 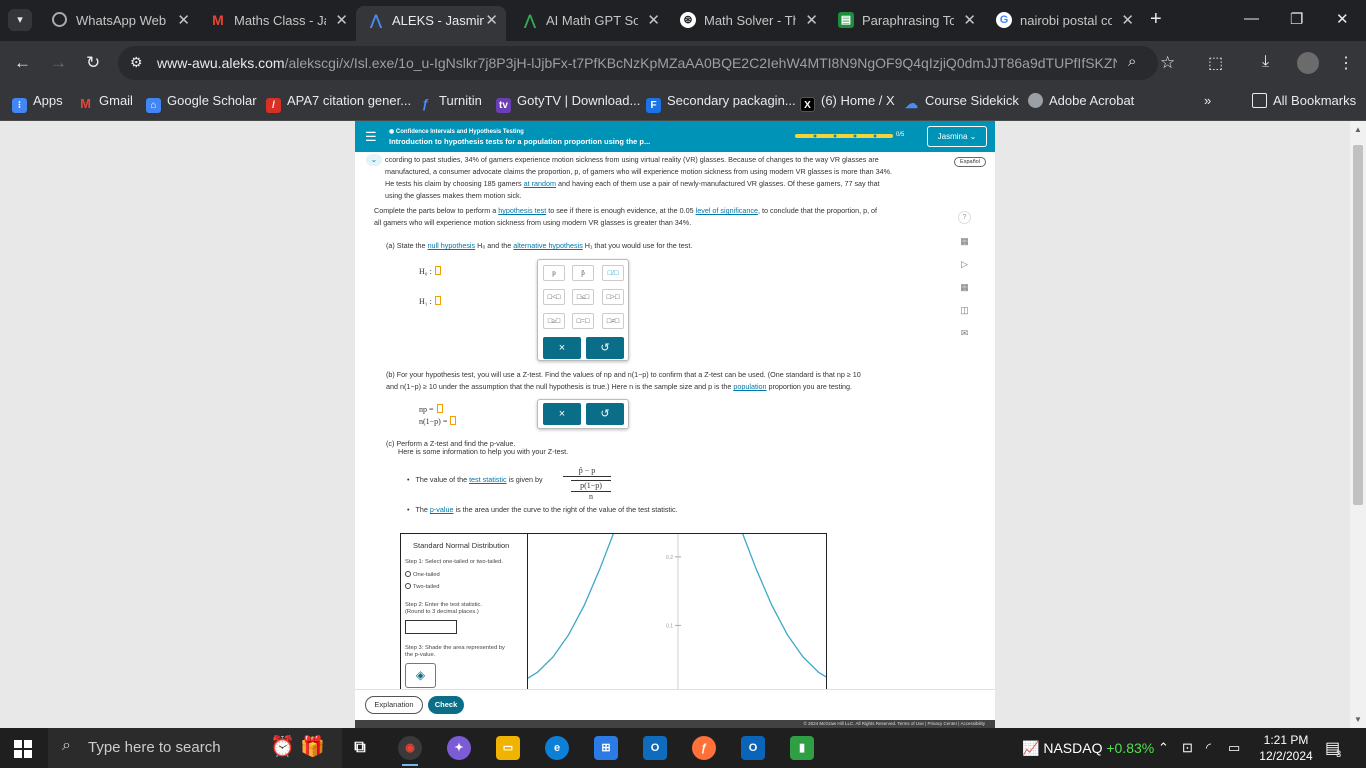 I want to click on bookmark-apps: ⁝ Apps, so click(x=37, y=103).